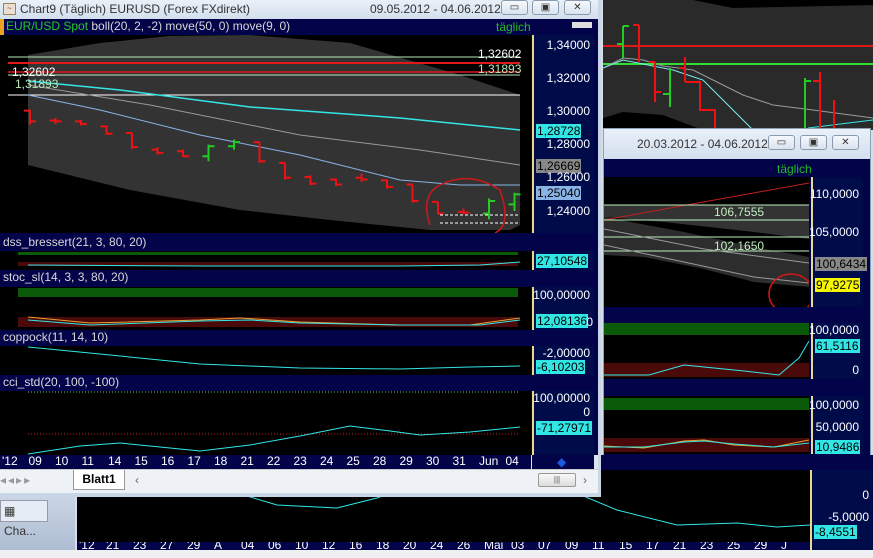 Image resolution: width=873 pixels, height=558 pixels. I want to click on date-label: 18, so click(221, 461).